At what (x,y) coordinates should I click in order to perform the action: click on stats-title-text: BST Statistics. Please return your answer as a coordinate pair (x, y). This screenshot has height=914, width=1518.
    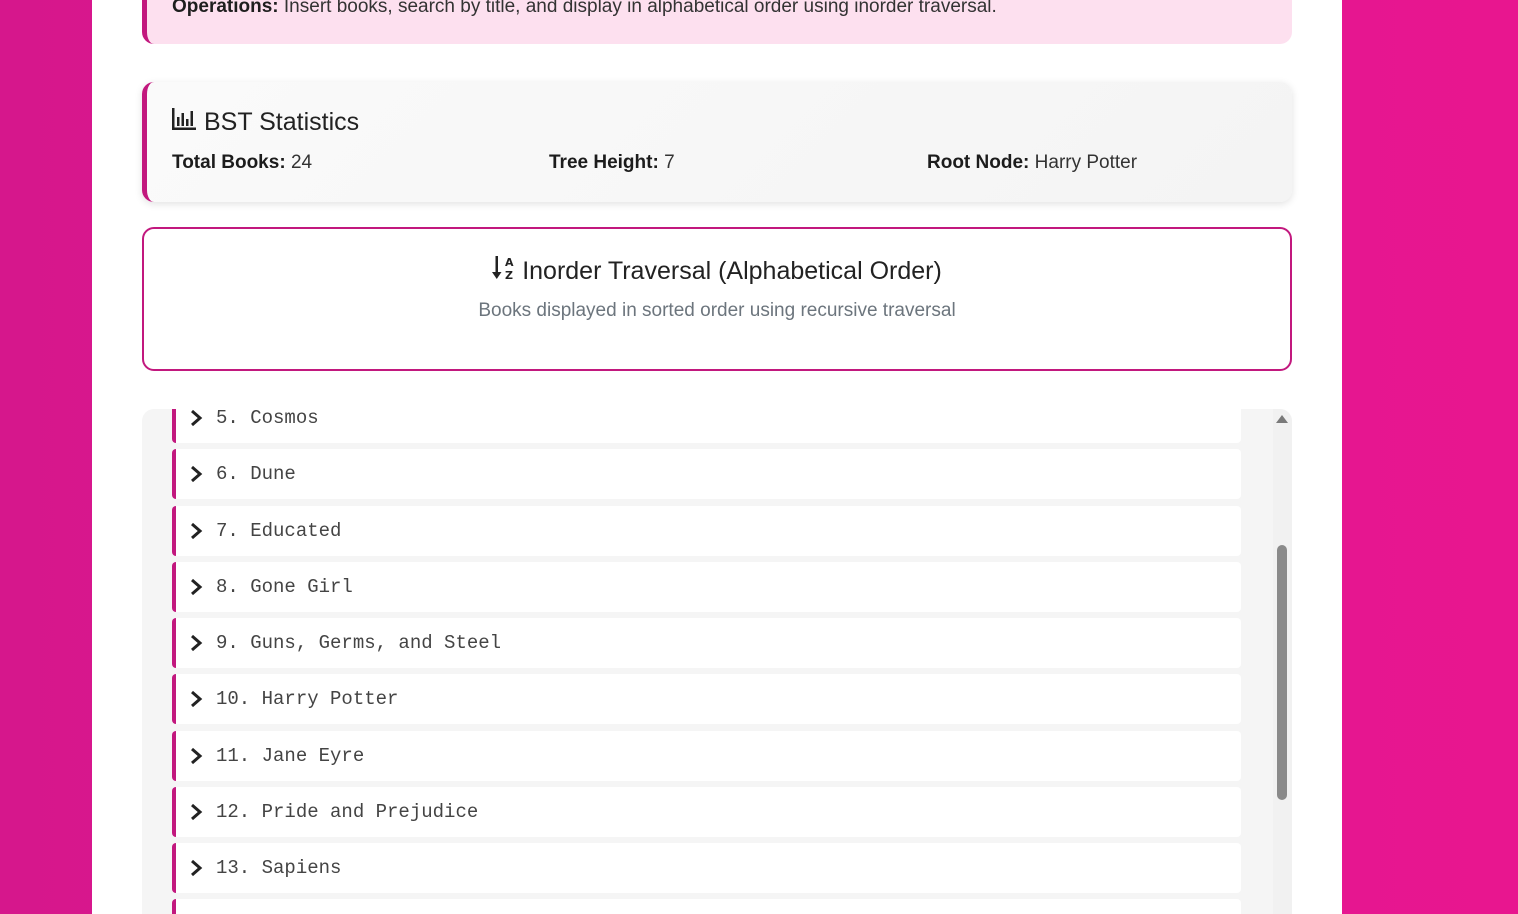
    Looking at the image, I should click on (282, 122).